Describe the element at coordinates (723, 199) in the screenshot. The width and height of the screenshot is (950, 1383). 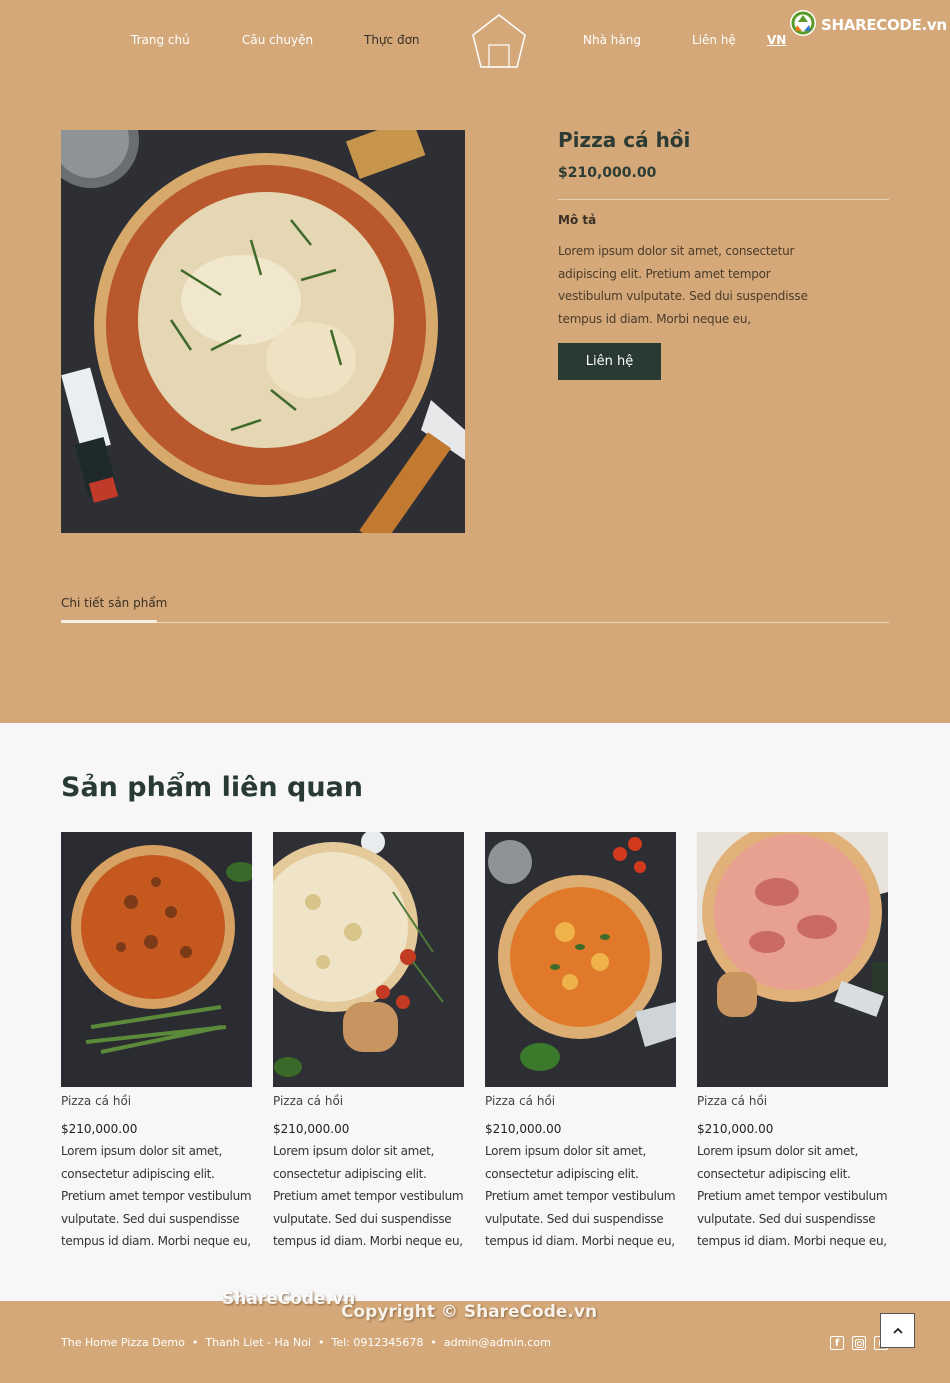
I see `divider` at that location.